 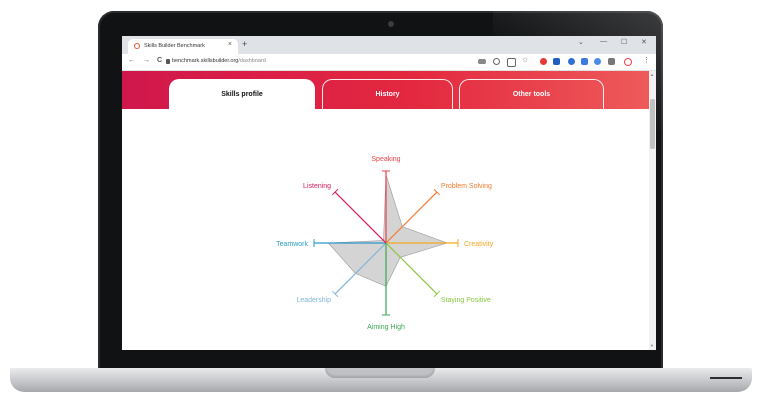 I want to click on axis-label-staying-positive: Staying Positive, so click(x=466, y=300).